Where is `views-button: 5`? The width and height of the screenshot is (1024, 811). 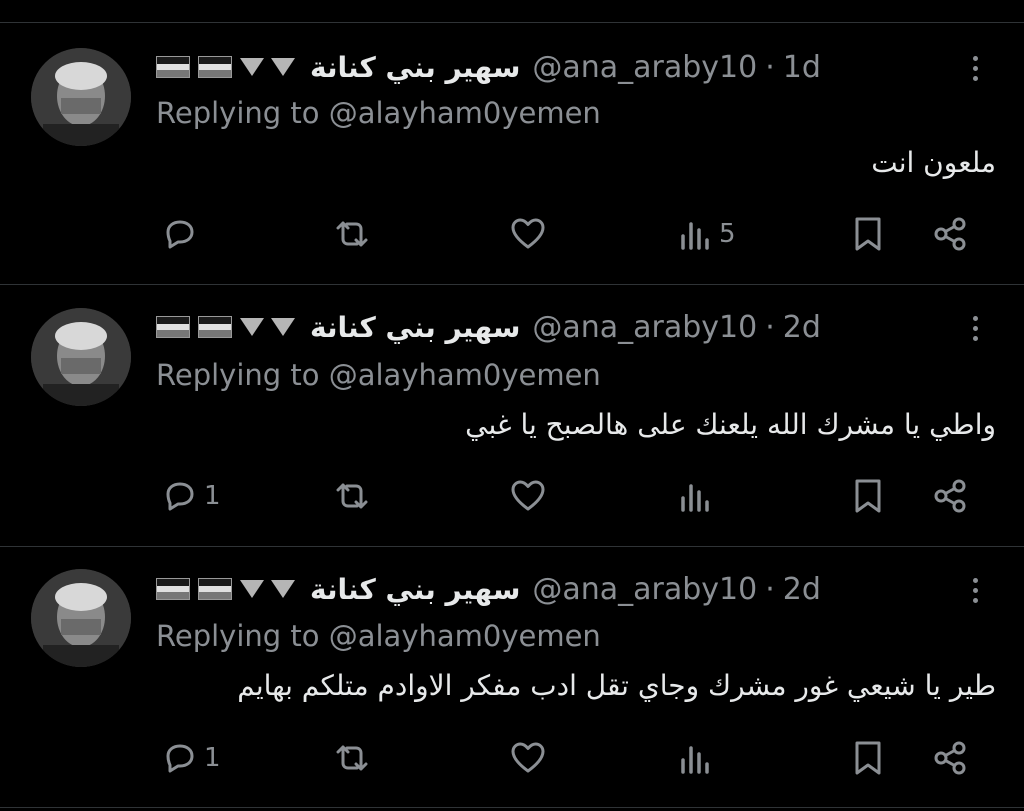 views-button: 5 is located at coordinates (705, 234).